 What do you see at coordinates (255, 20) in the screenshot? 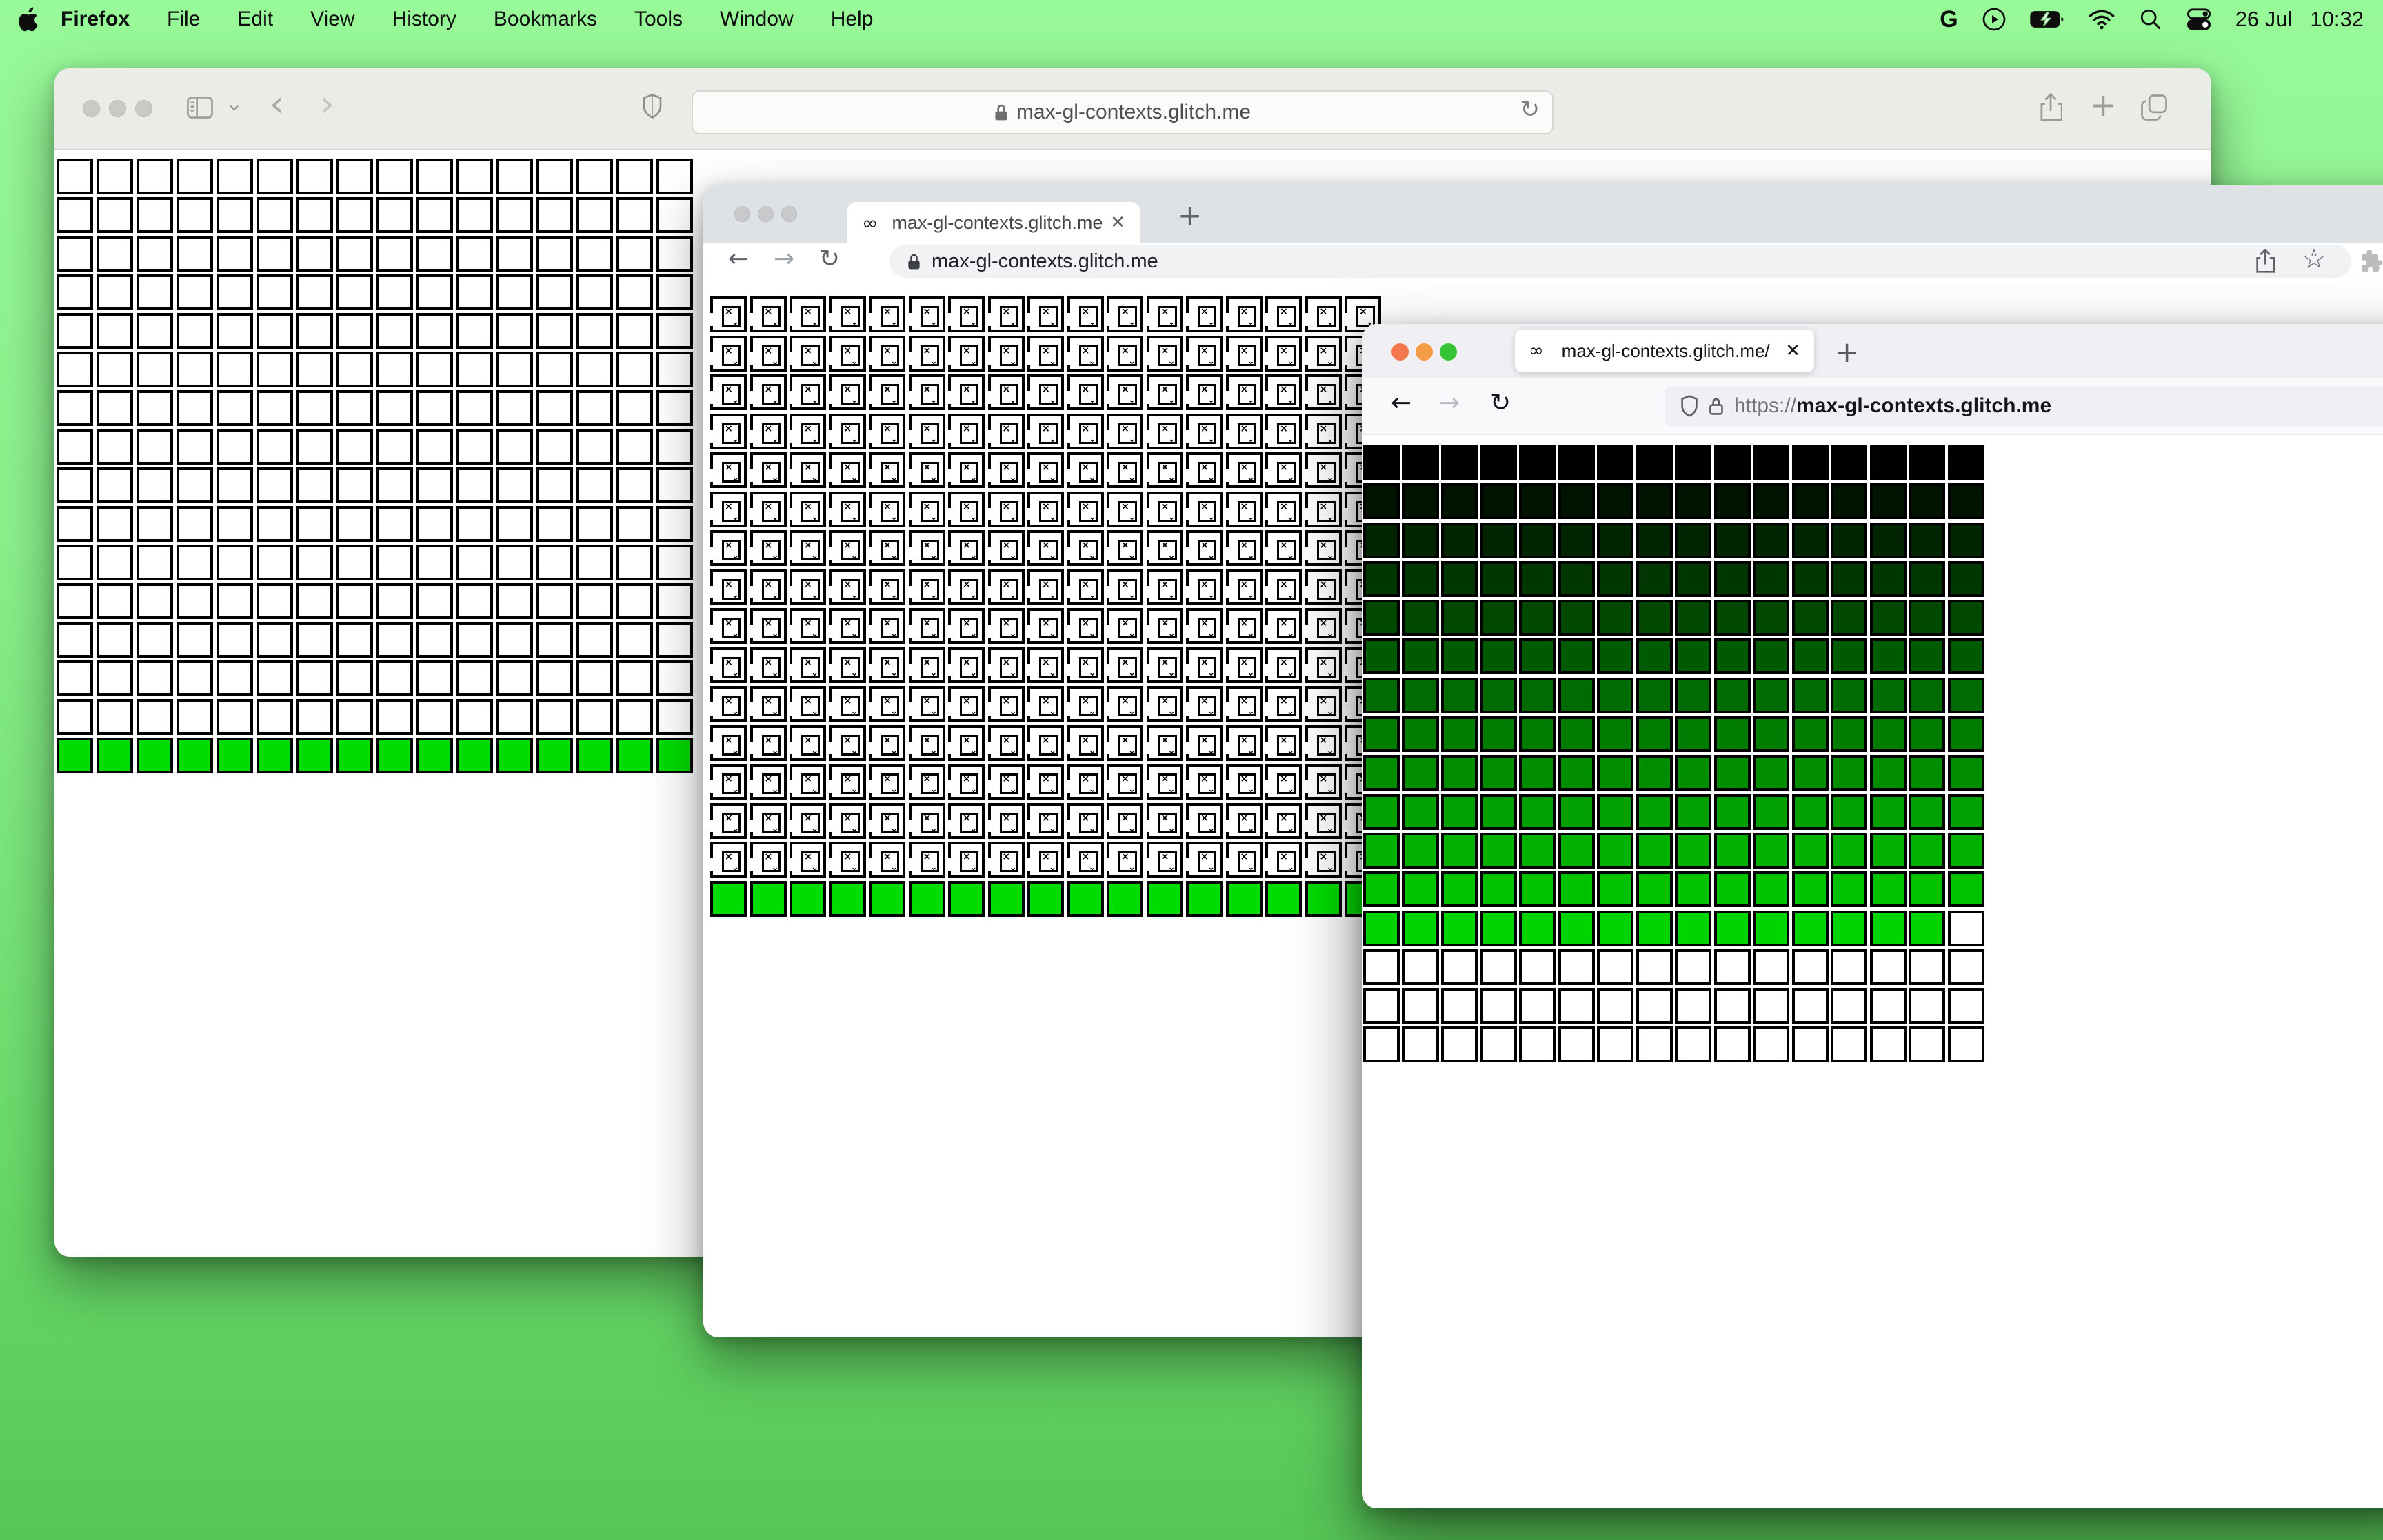
I see `menu-edit: Edit` at bounding box center [255, 20].